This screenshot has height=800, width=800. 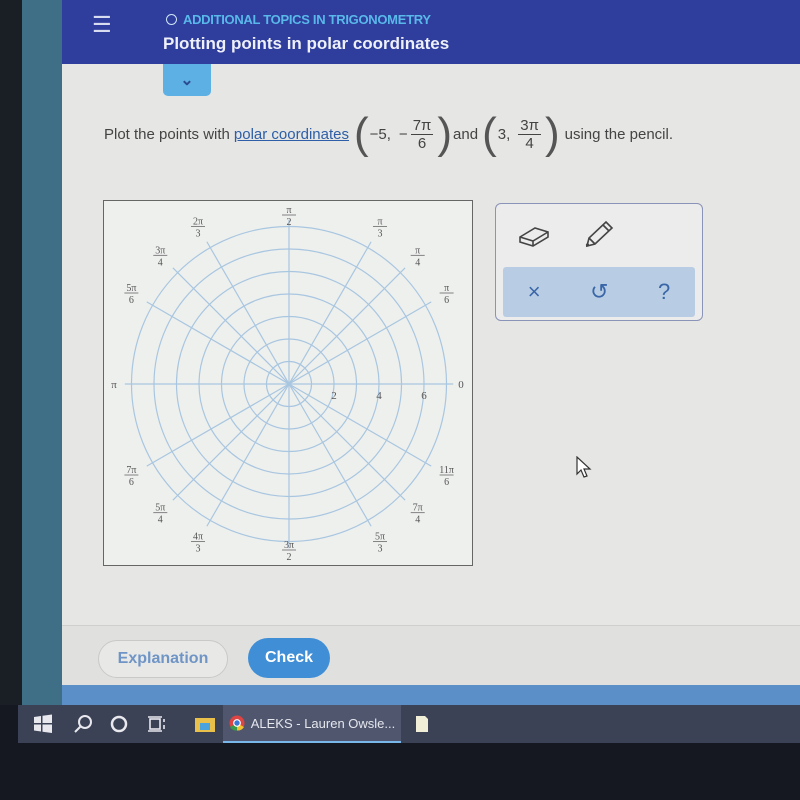 I want to click on cortana-icon, so click(x=119, y=724).